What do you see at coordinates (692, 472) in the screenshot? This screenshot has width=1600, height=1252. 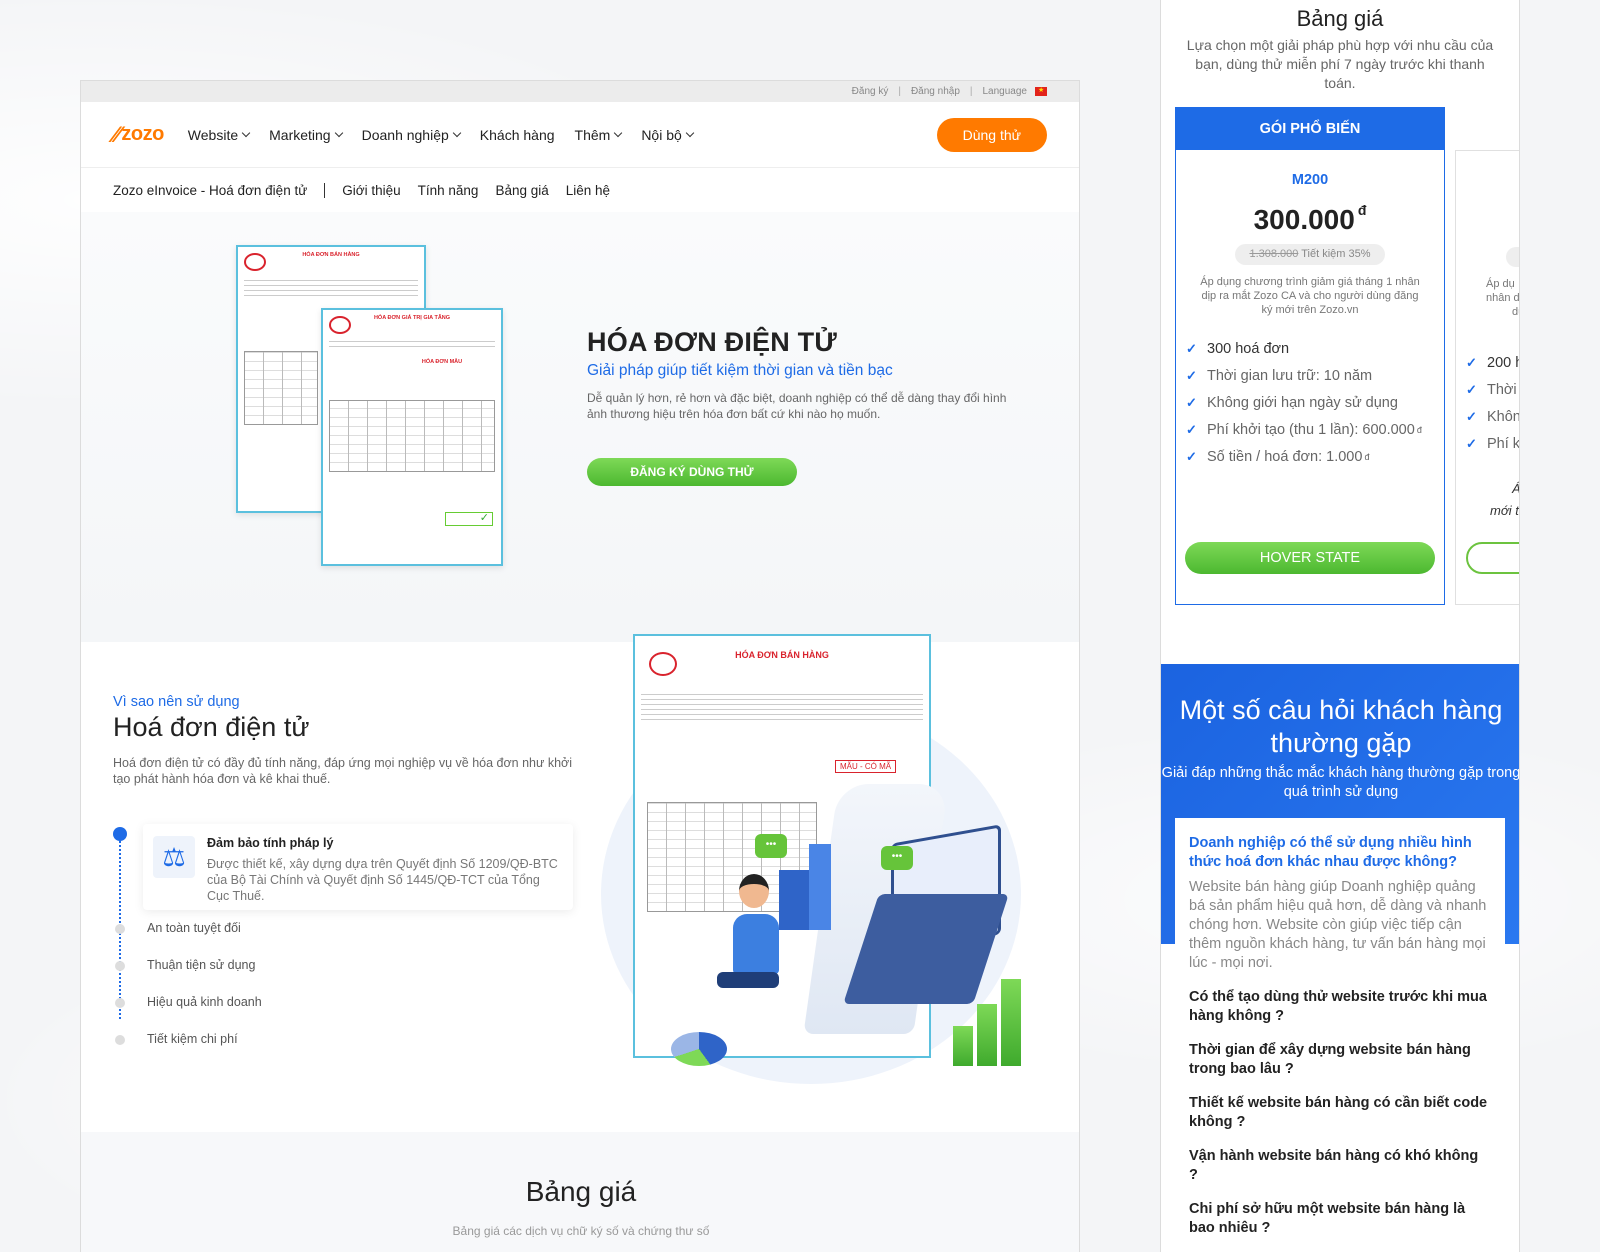 I see `register-trial-button: ĐĂNG KÝ DÙNG THỬ` at bounding box center [692, 472].